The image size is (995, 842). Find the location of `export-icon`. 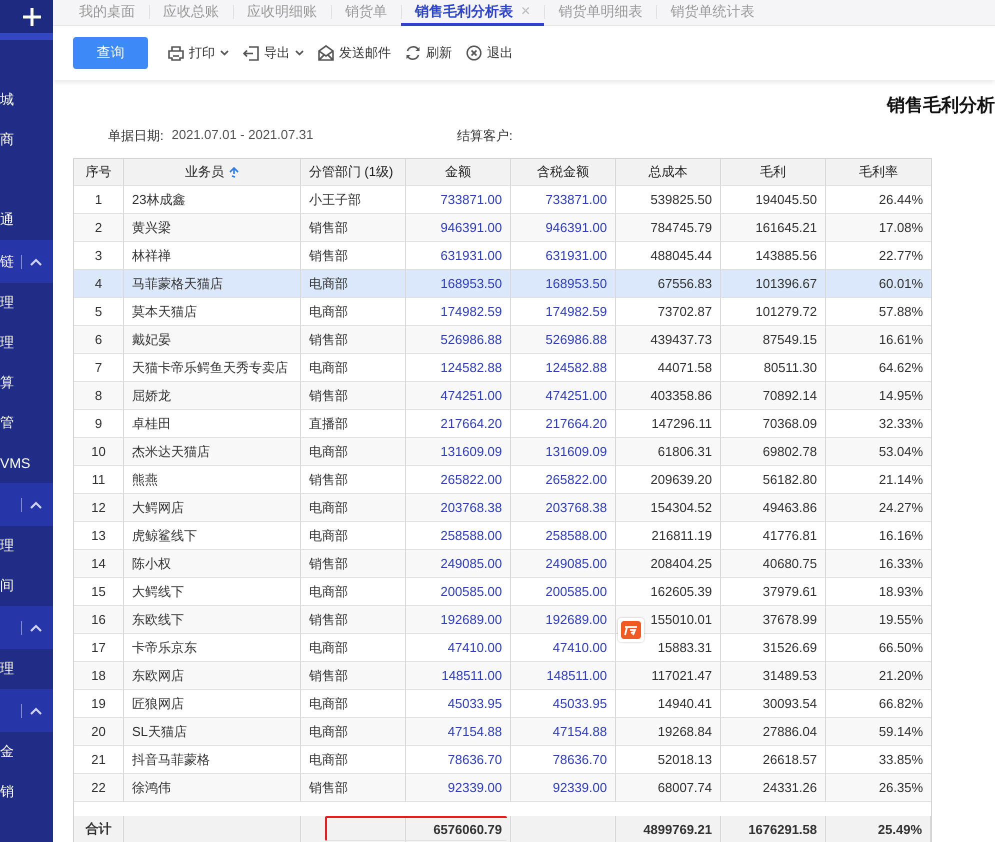

export-icon is located at coordinates (251, 53).